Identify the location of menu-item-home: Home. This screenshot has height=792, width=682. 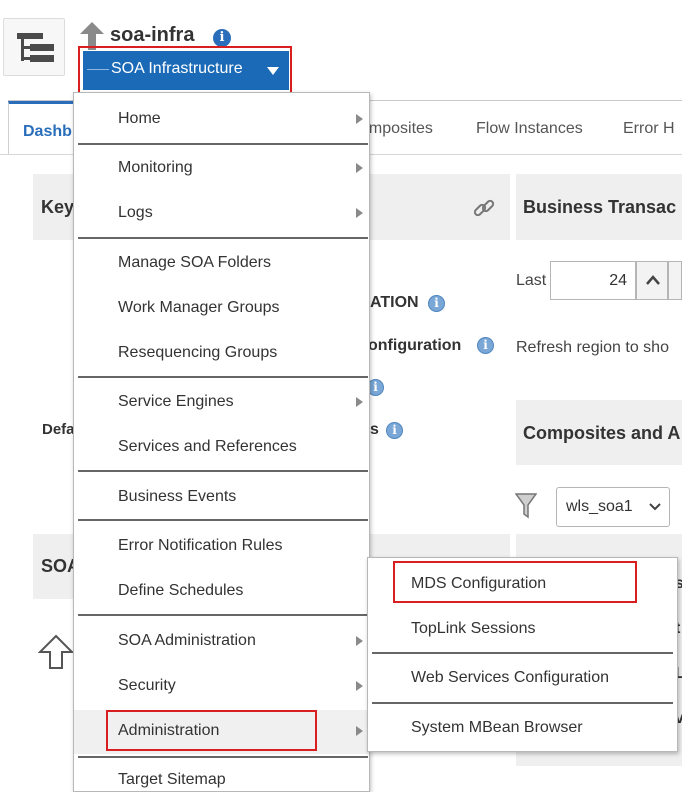
(221, 118).